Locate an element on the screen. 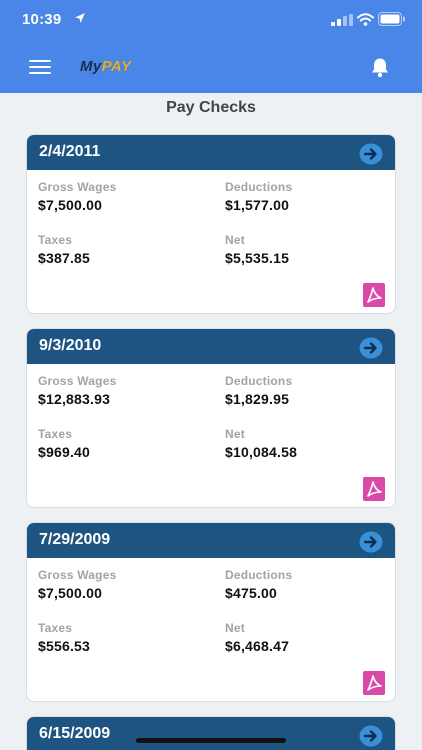 Image resolution: width=422 pixels, height=750 pixels. logo-my: My is located at coordinates (91, 66).